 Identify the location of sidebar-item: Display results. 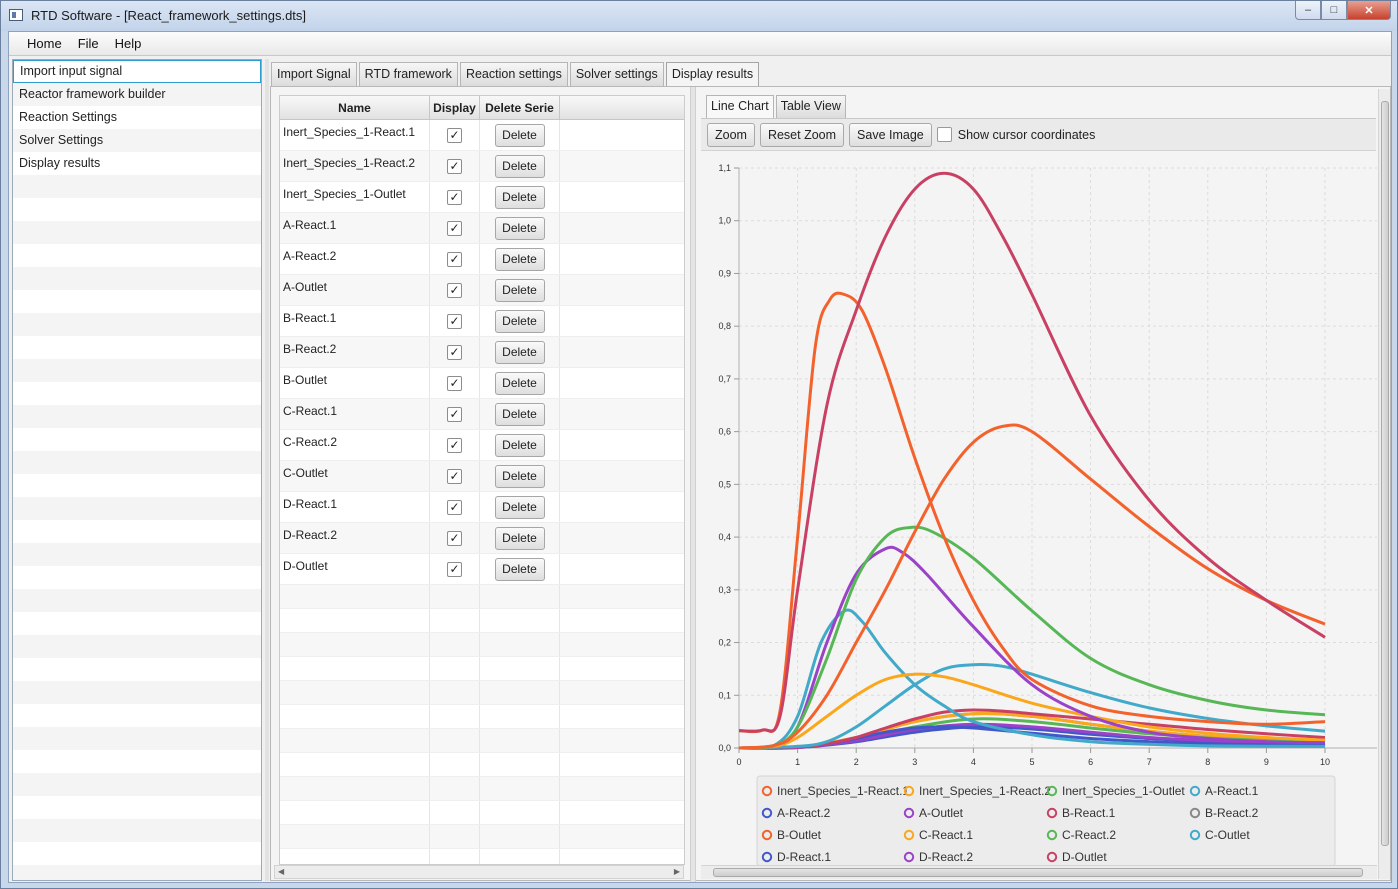
(137, 163).